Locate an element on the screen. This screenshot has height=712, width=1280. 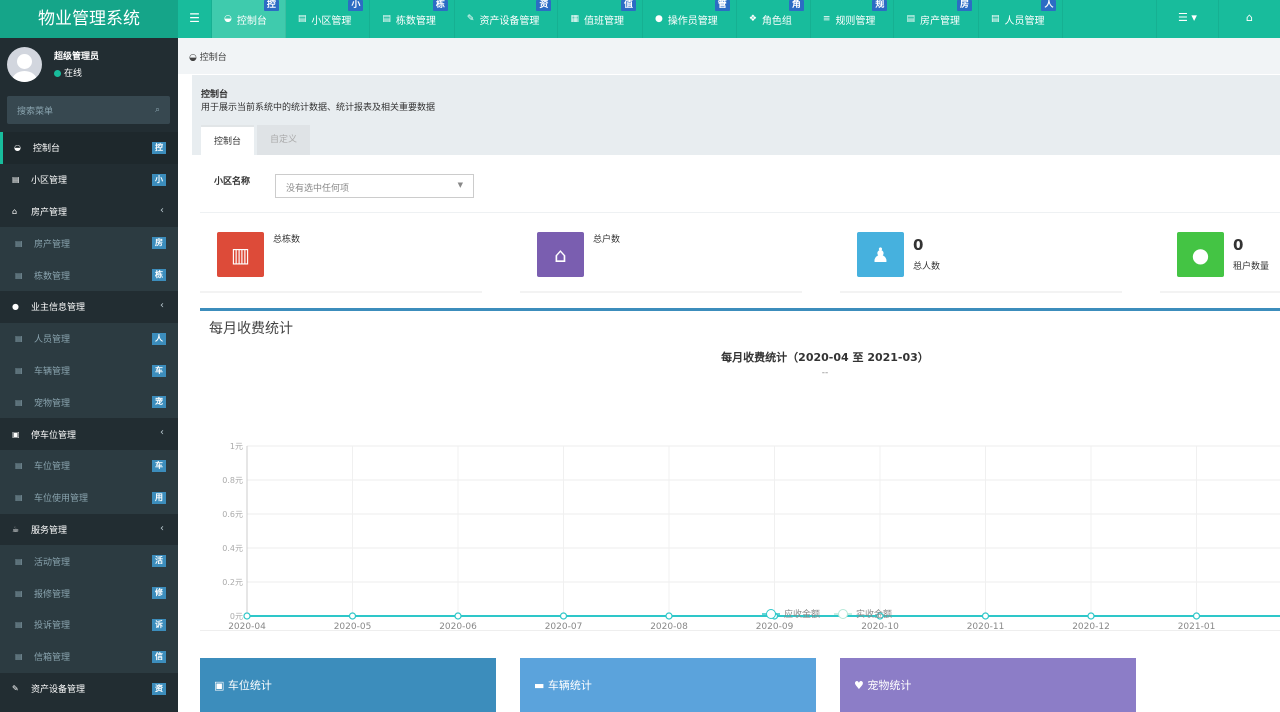
bottom-card-0: ▣ 车位统计 is located at coordinates (348, 685).